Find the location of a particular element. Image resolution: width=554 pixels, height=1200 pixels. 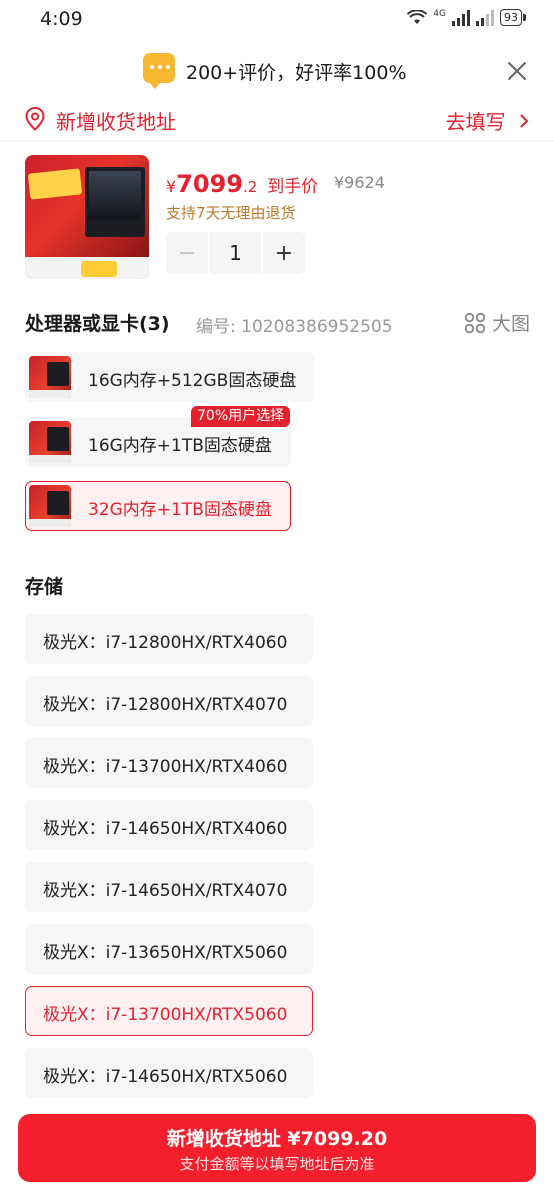

add-address-button: 新增收货地址 ¥7099.20 支付金额等以填写地址后为准 is located at coordinates (277, 1148).